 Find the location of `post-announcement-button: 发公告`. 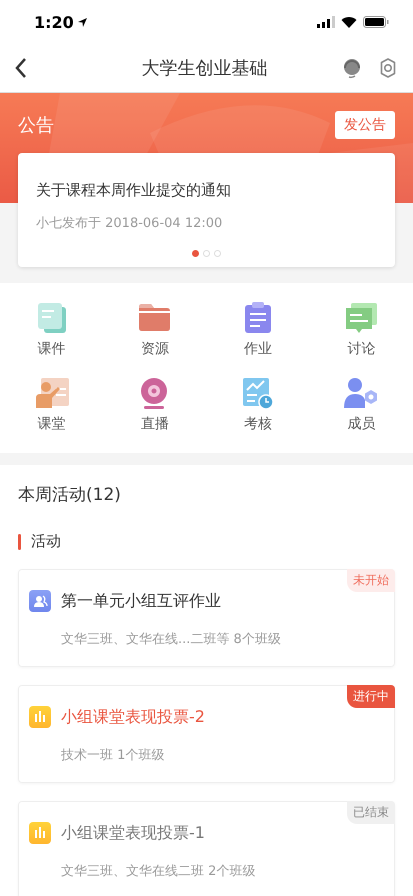

post-announcement-button: 发公告 is located at coordinates (365, 125).